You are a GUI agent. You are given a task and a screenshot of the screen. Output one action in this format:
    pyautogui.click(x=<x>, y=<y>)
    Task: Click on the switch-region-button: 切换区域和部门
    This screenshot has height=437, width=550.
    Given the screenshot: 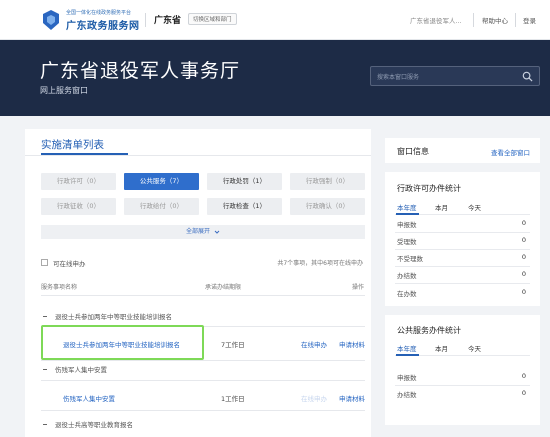 What is the action you would take?
    pyautogui.click(x=212, y=19)
    